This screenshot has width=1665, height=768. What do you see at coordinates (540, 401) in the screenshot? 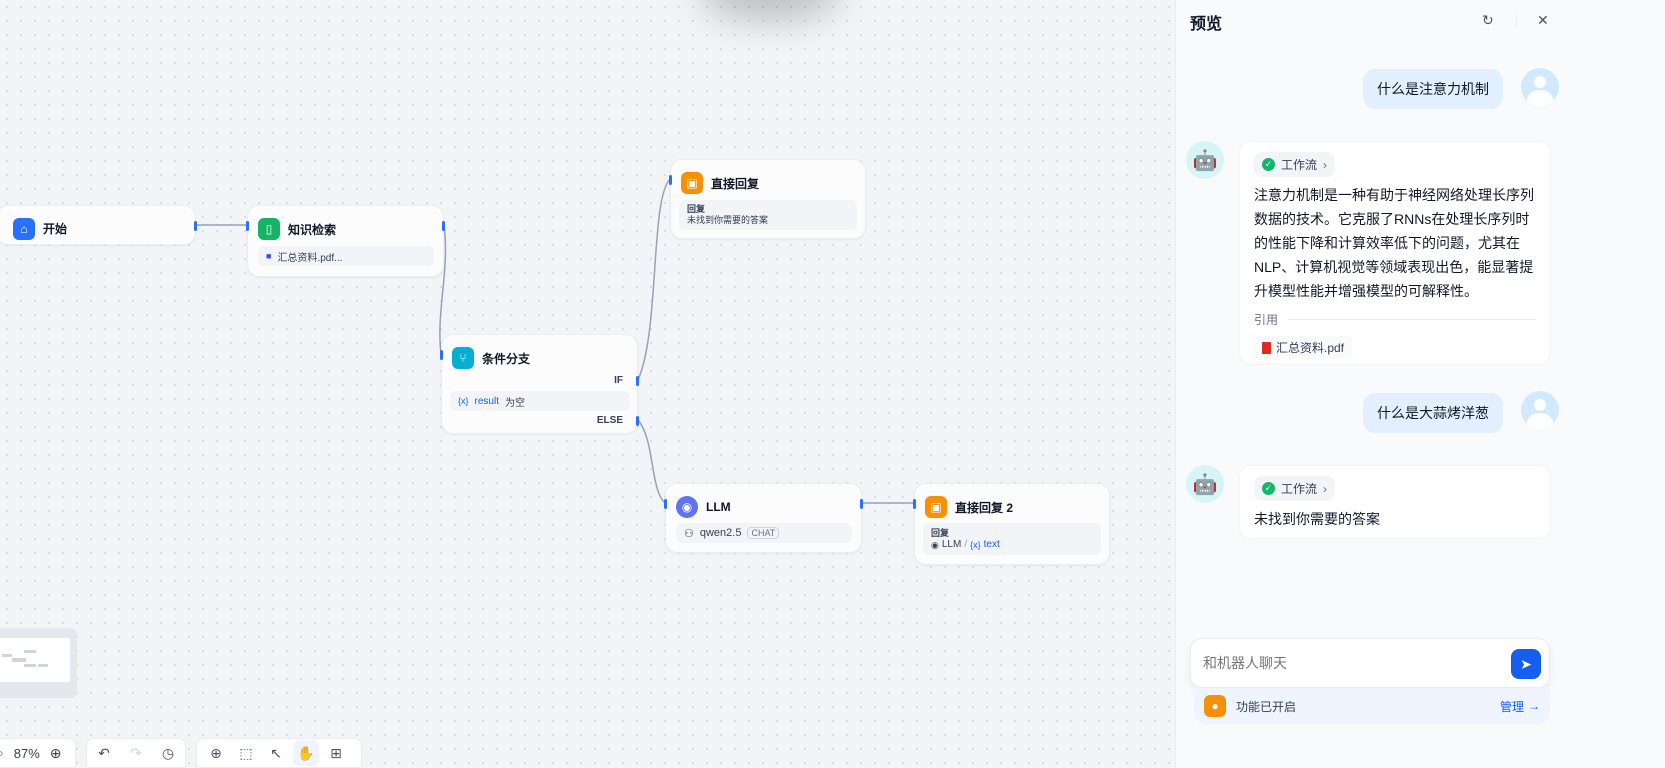
I see `condition-expression: {x} result 为空` at bounding box center [540, 401].